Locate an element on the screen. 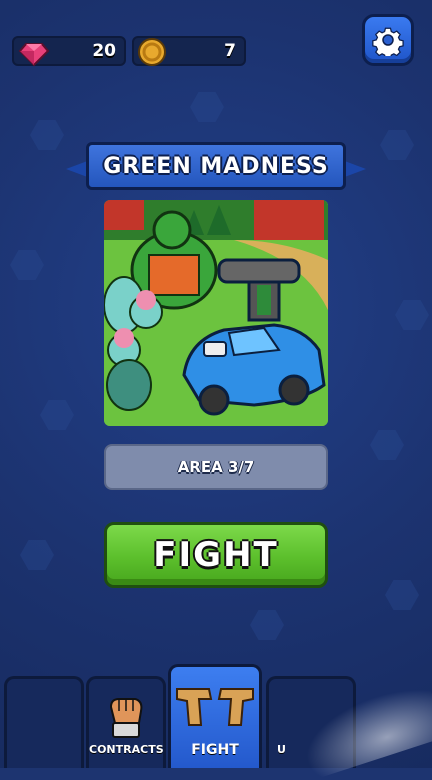 The width and height of the screenshot is (432, 780). banner-body: GREEN MADNESS is located at coordinates (216, 166).